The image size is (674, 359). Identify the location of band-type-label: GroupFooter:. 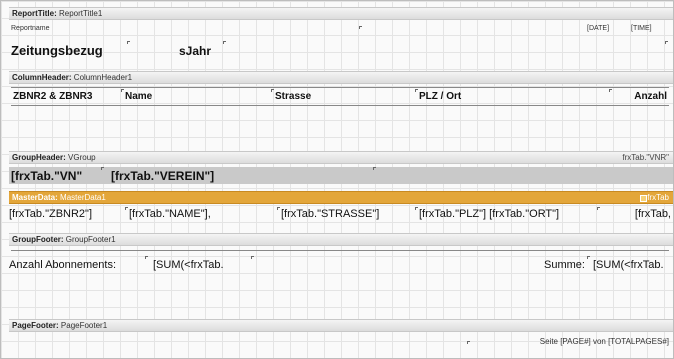
(38, 239).